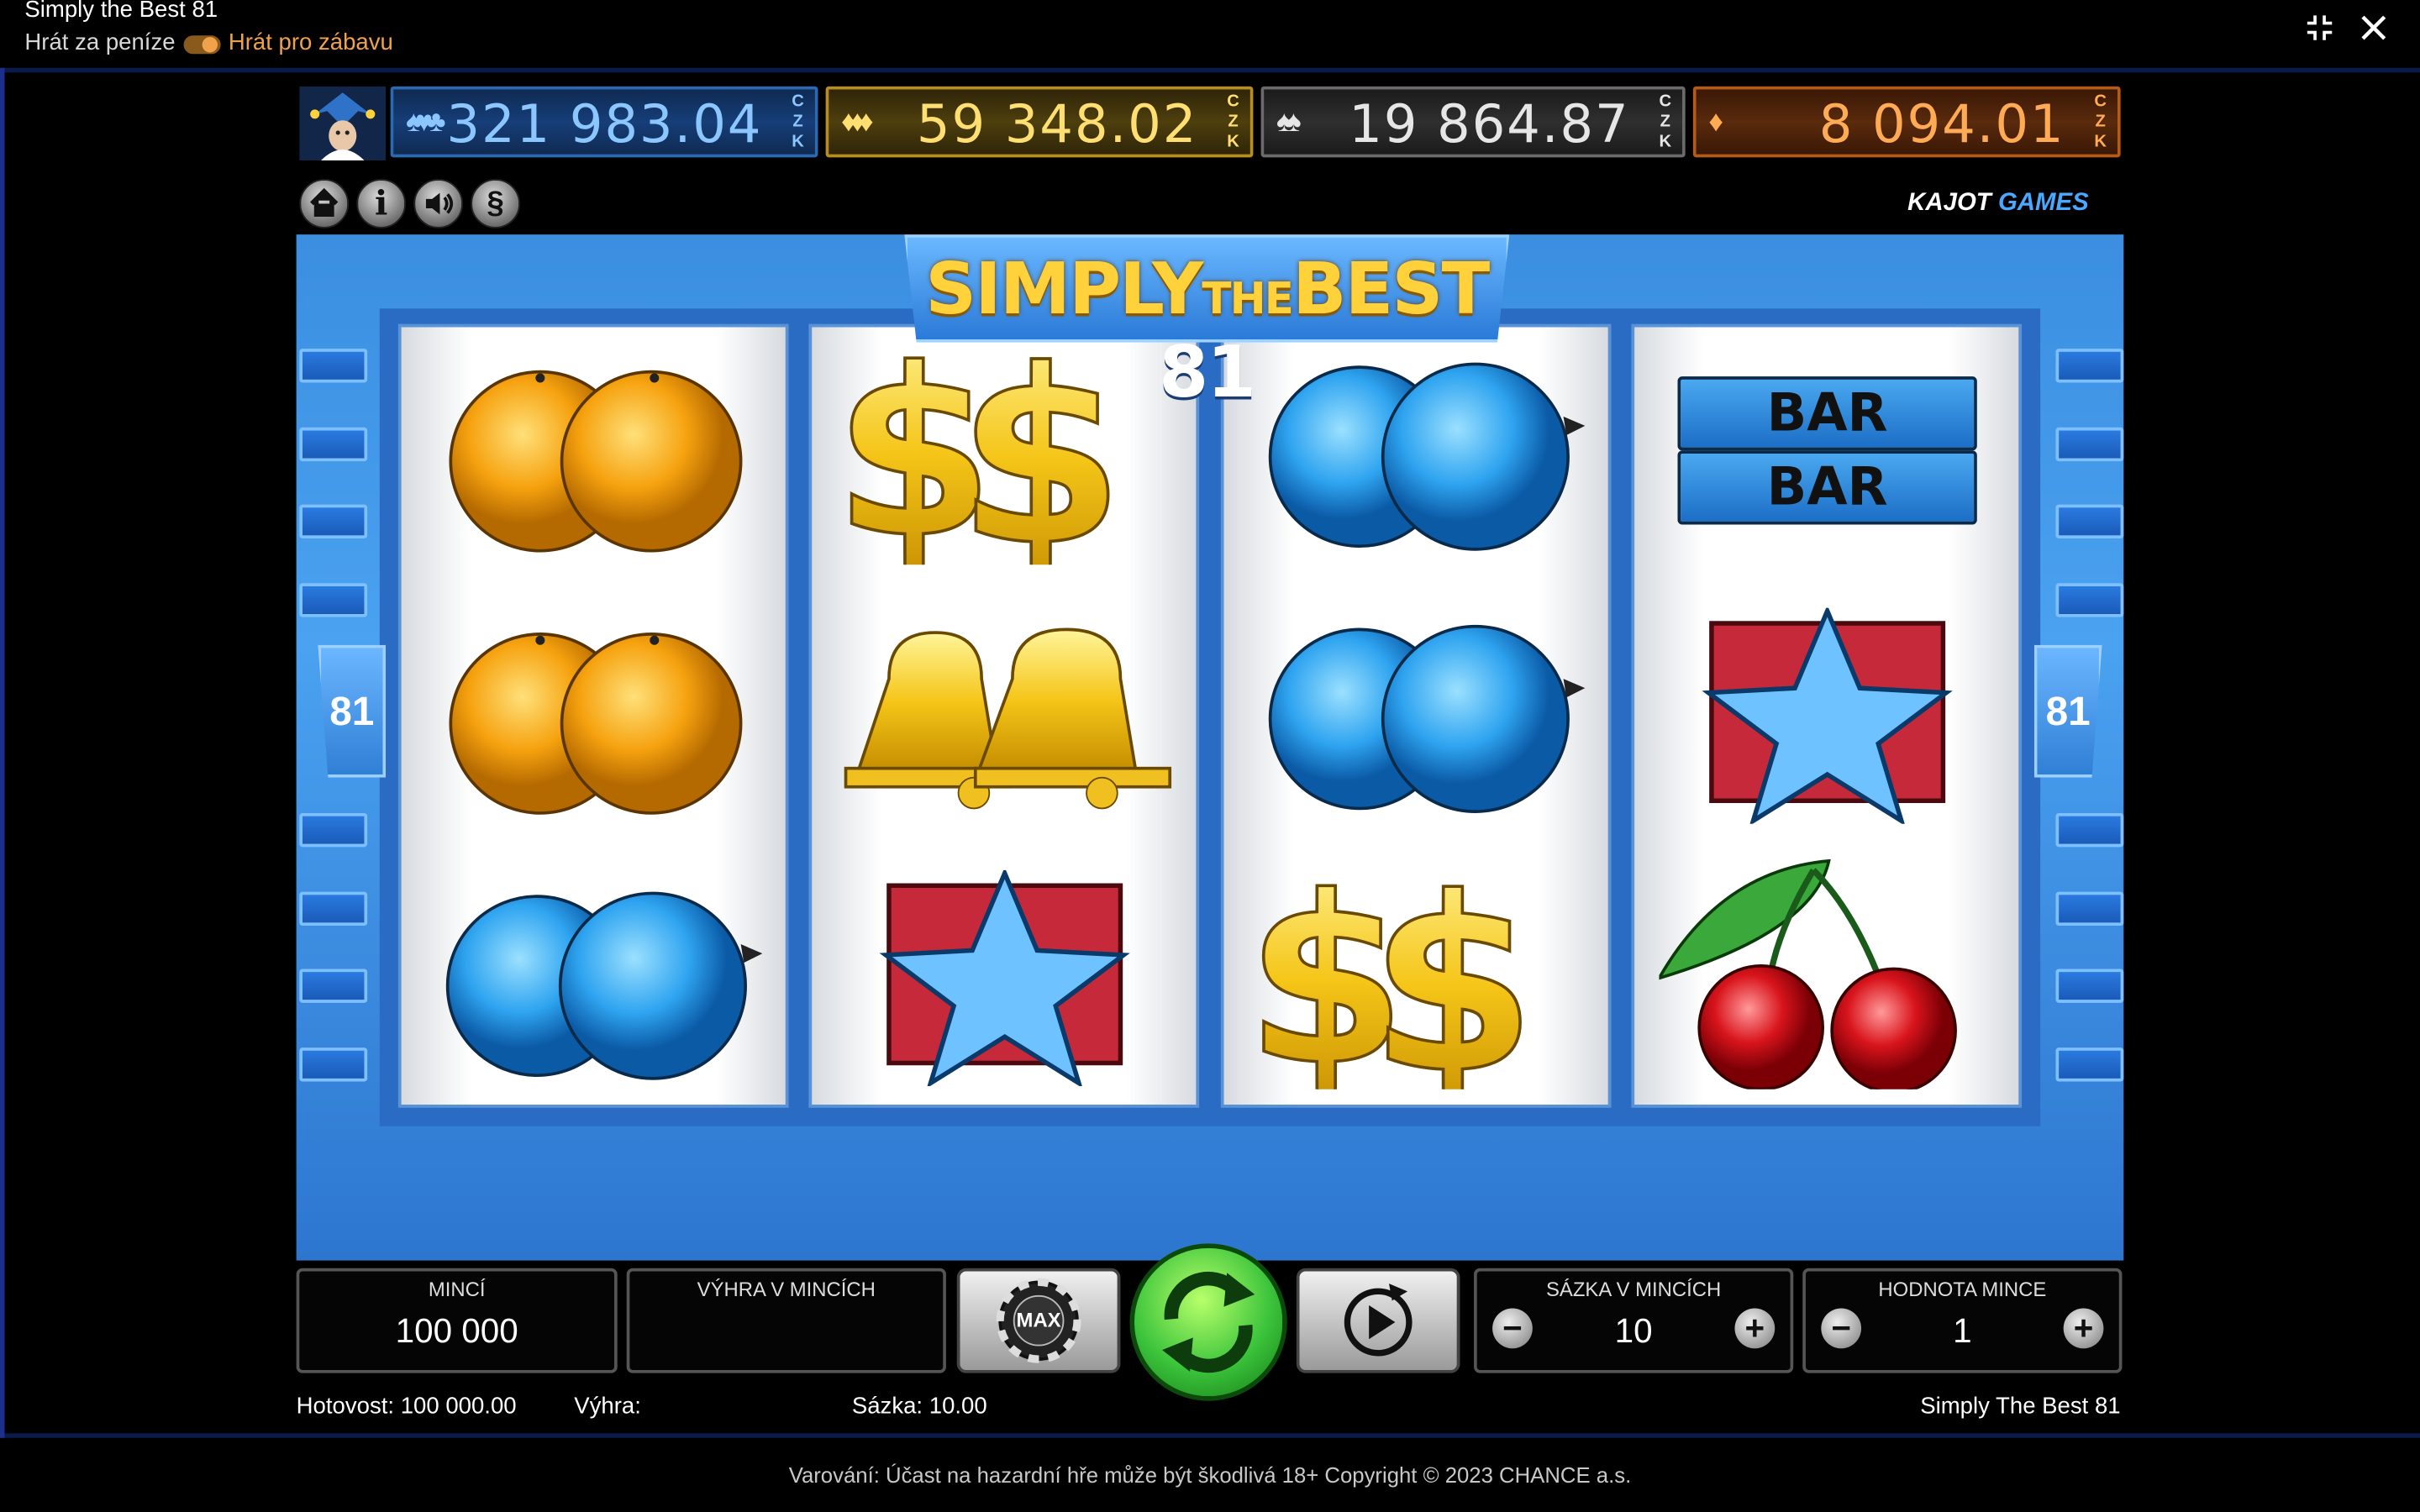  What do you see at coordinates (1808, 973) in the screenshot?
I see `cherry-symbol` at bounding box center [1808, 973].